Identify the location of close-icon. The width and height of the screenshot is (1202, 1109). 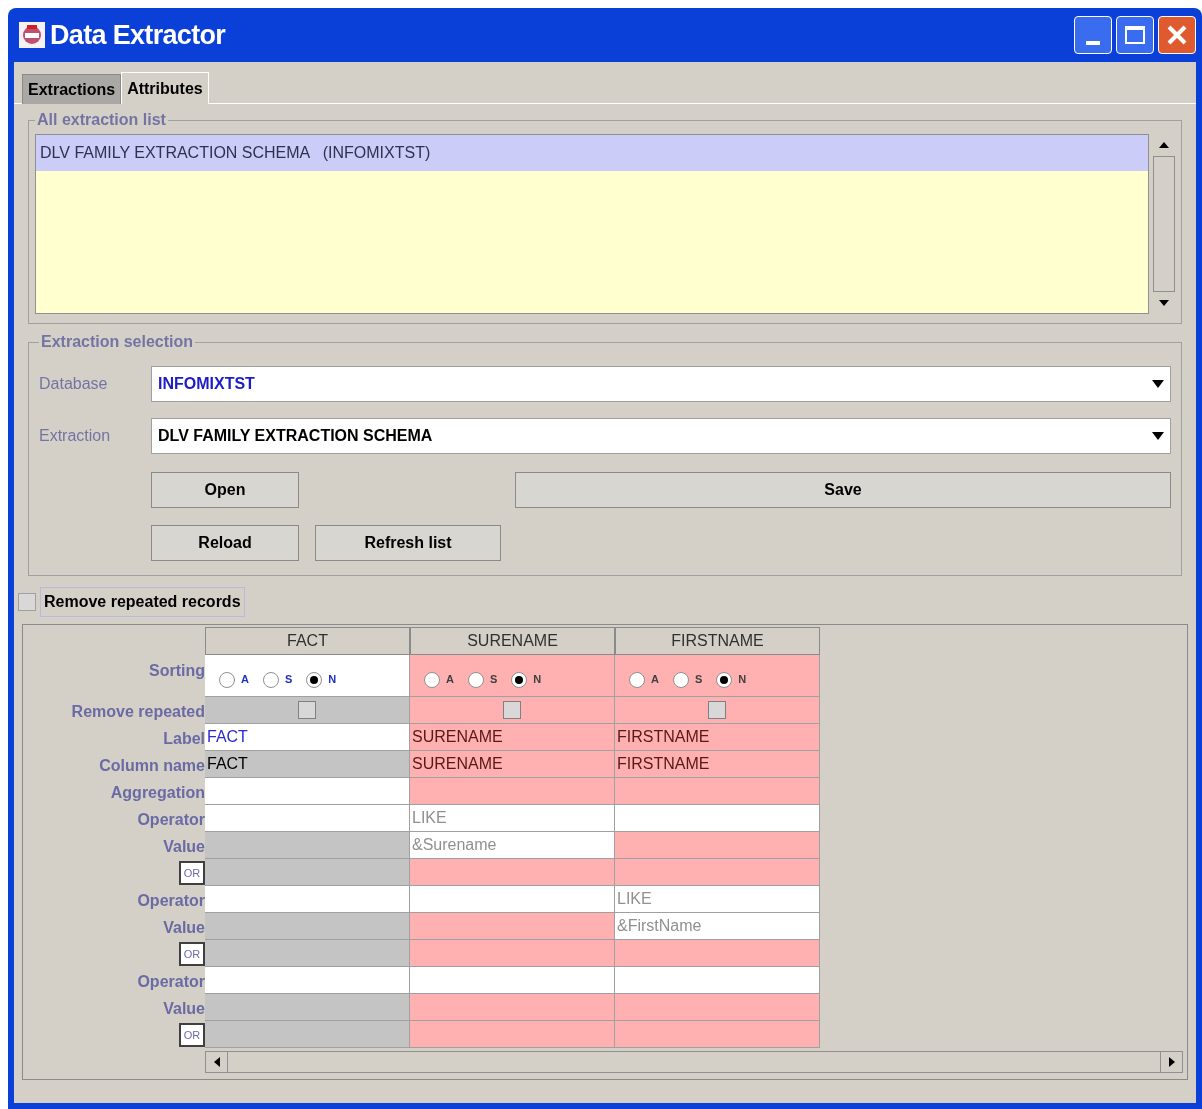
(1177, 35).